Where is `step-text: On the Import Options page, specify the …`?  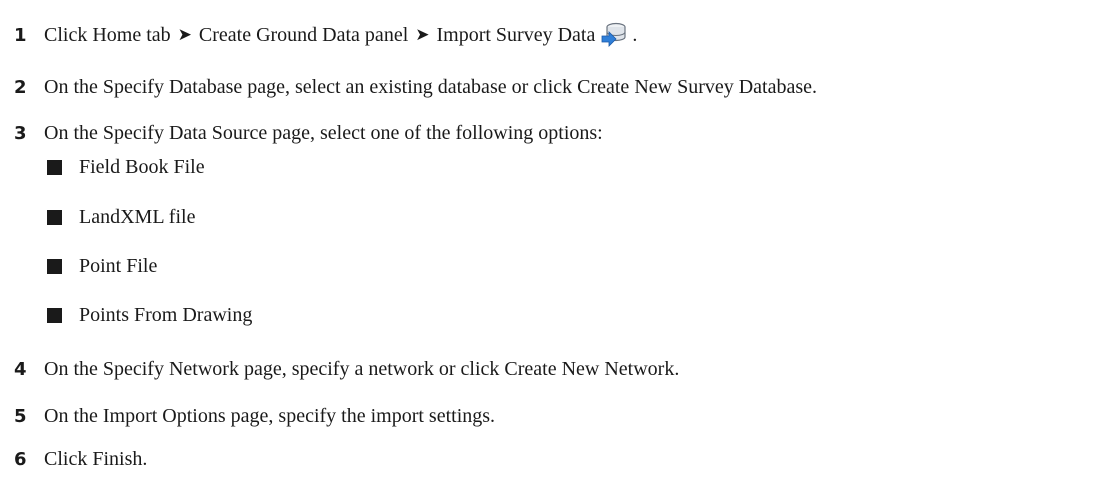
step-text: On the Import Options page, specify the … is located at coordinates (270, 415).